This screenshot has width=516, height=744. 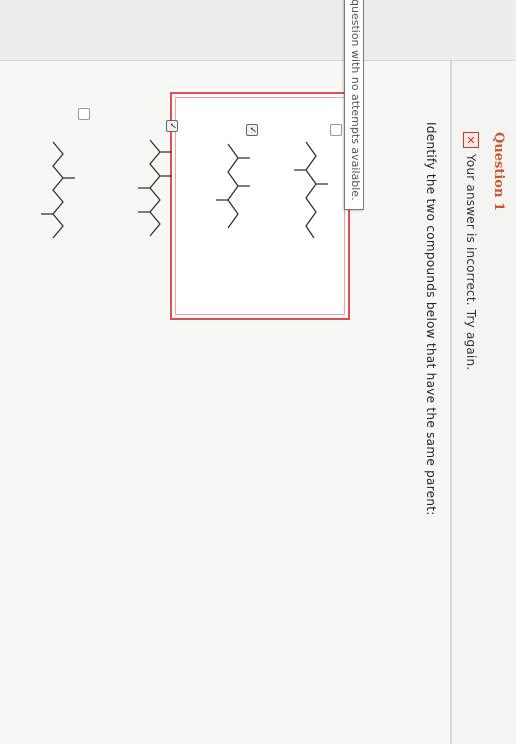 I want to click on left-side-strip, so click(x=258, y=30).